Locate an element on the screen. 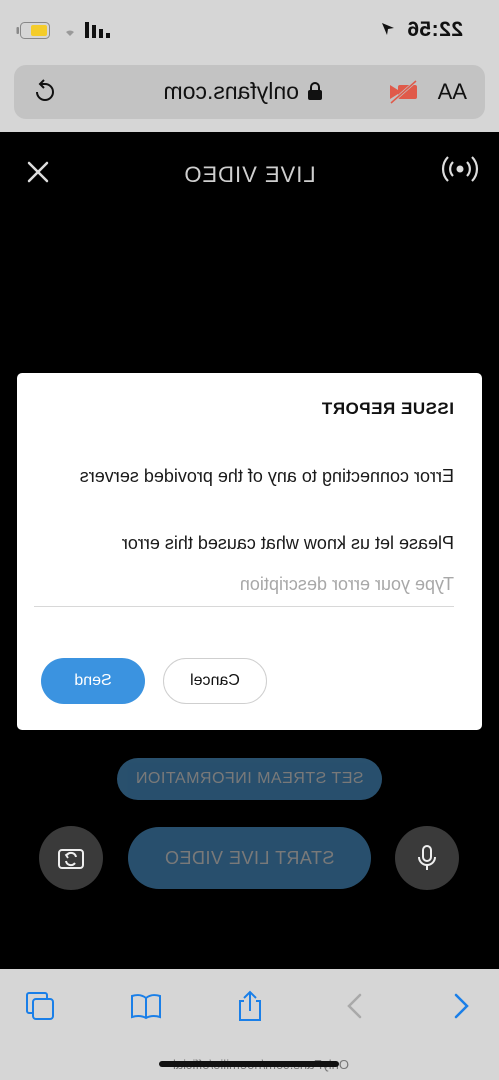  text-size-icon: AA is located at coordinates (452, 92).